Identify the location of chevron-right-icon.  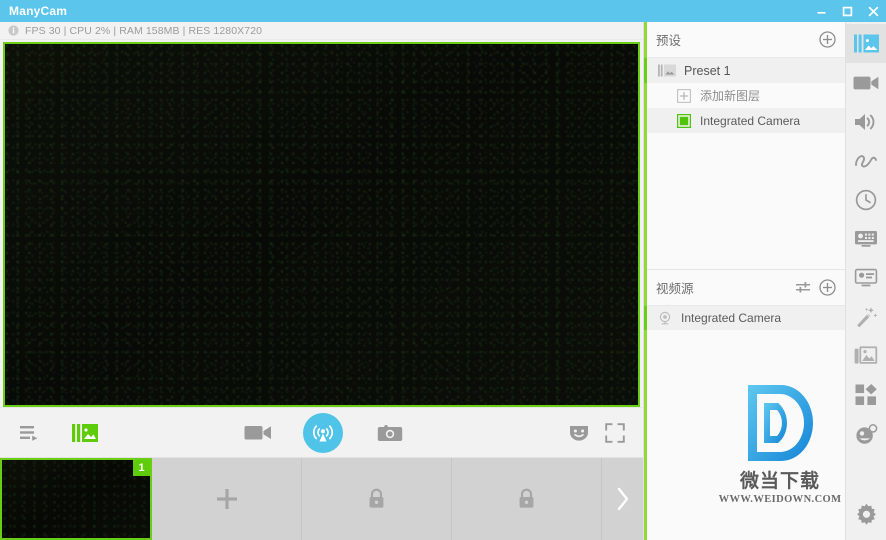
(622, 499).